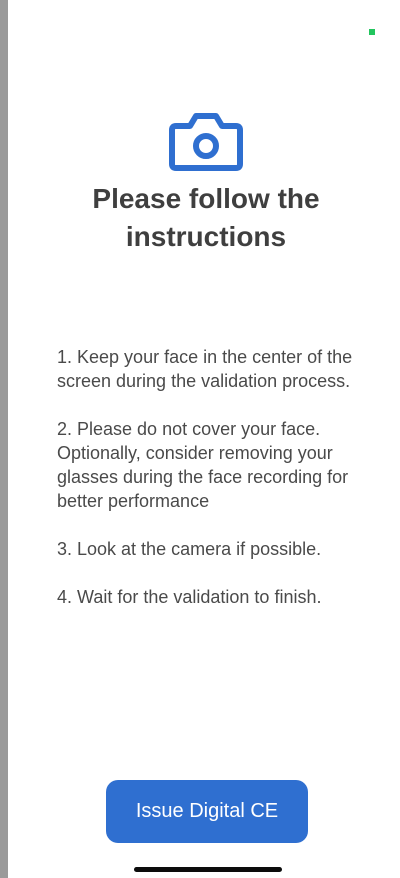 The image size is (400, 878). What do you see at coordinates (207, 811) in the screenshot?
I see `issue-digital-ce-button: Issue Digital CE` at bounding box center [207, 811].